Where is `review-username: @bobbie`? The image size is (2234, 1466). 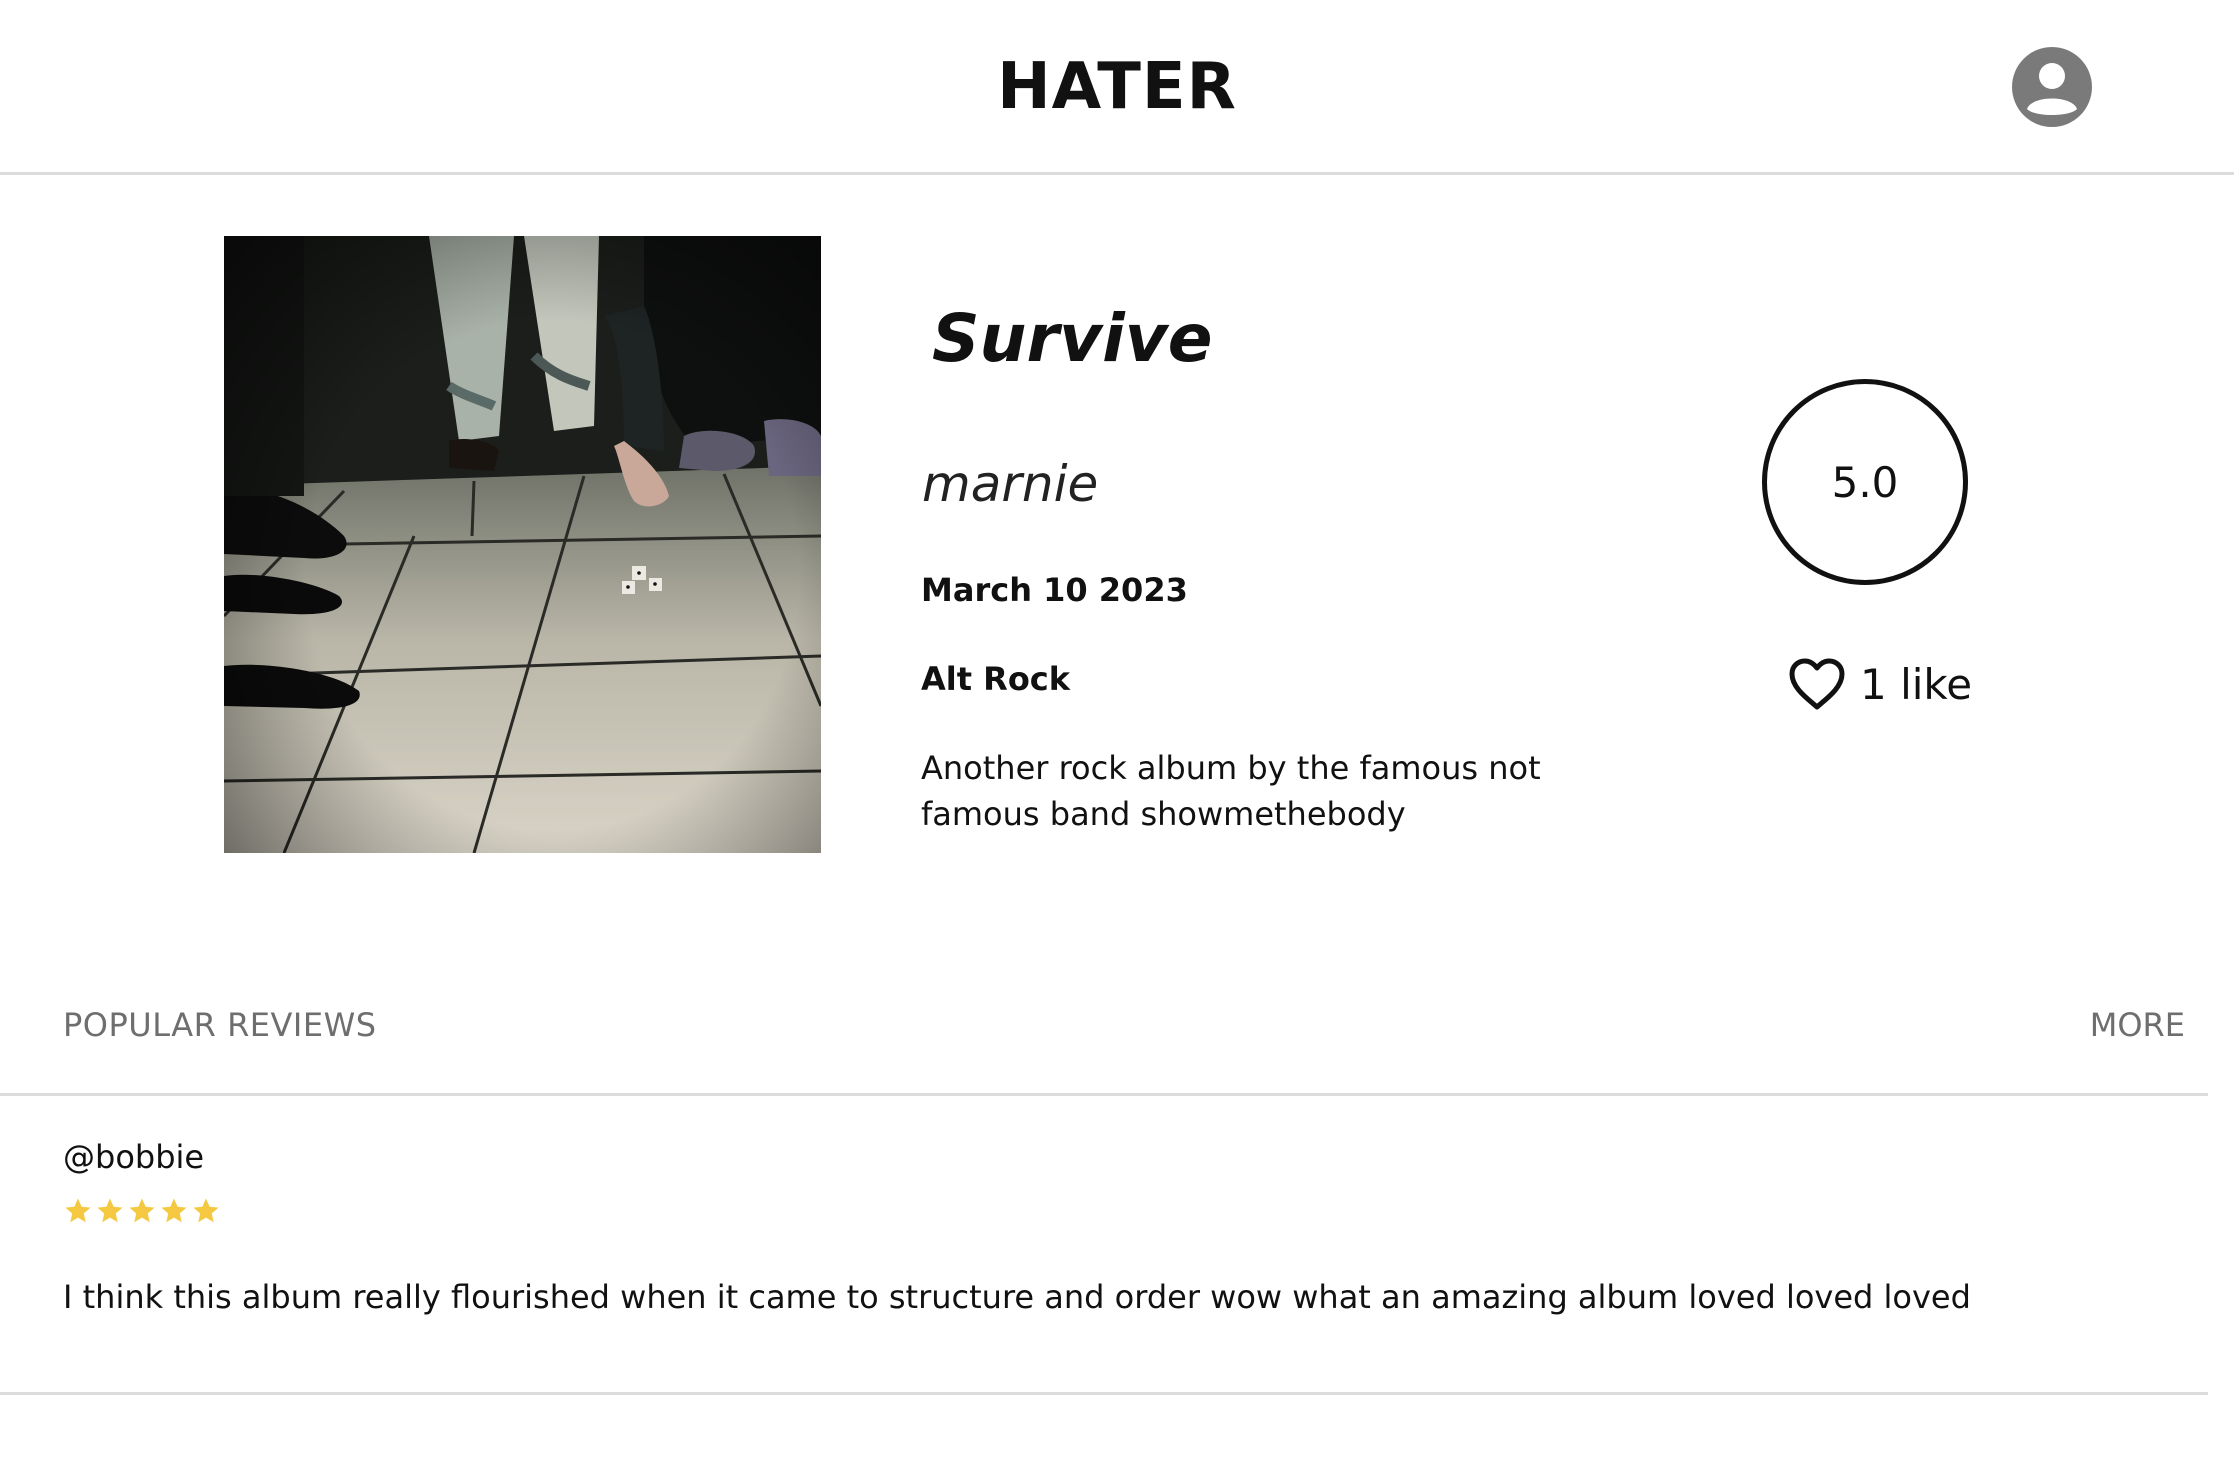
review-username: @bobbie is located at coordinates (133, 1157).